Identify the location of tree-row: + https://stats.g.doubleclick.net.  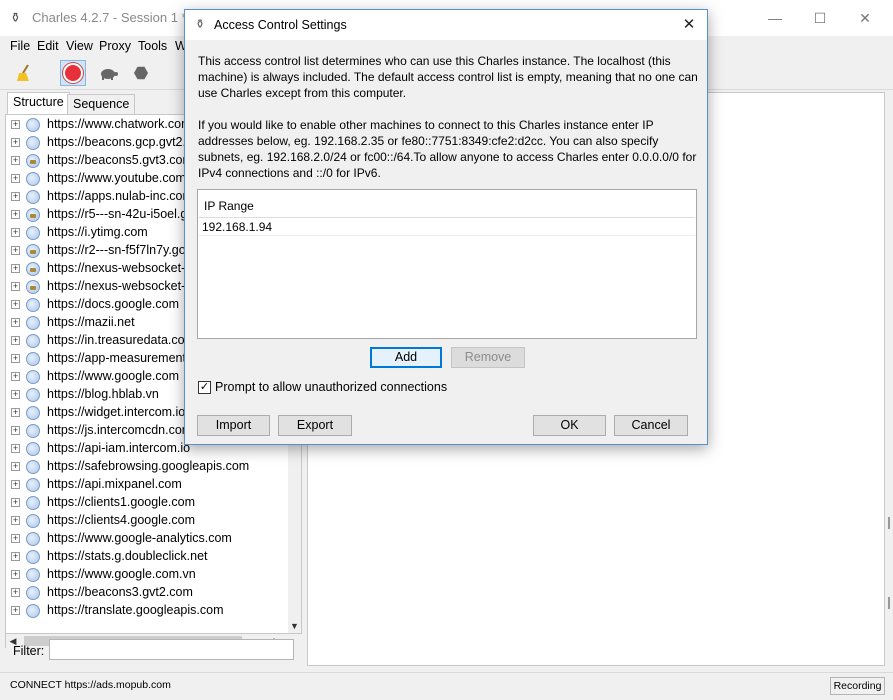
(147, 557).